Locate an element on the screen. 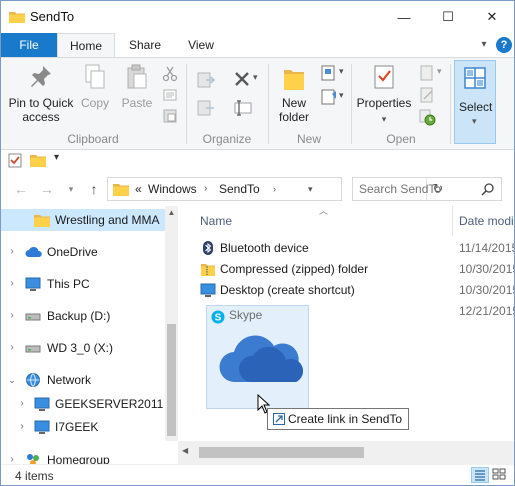 This screenshot has width=515, height=486. breadcrumb-sendto: SendTo is located at coordinates (239, 189).